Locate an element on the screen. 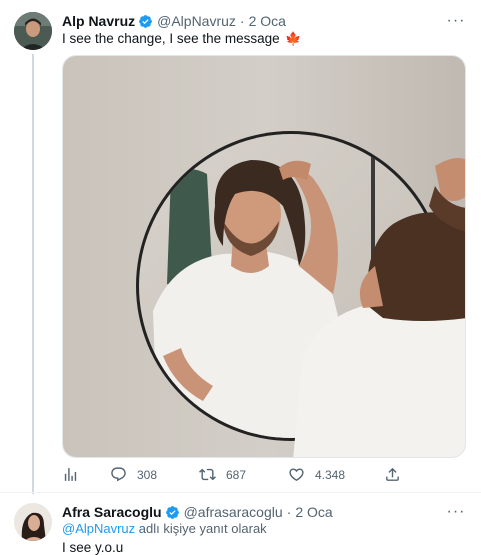 This screenshot has width=481, height=555. analytics-icon is located at coordinates (70, 474).